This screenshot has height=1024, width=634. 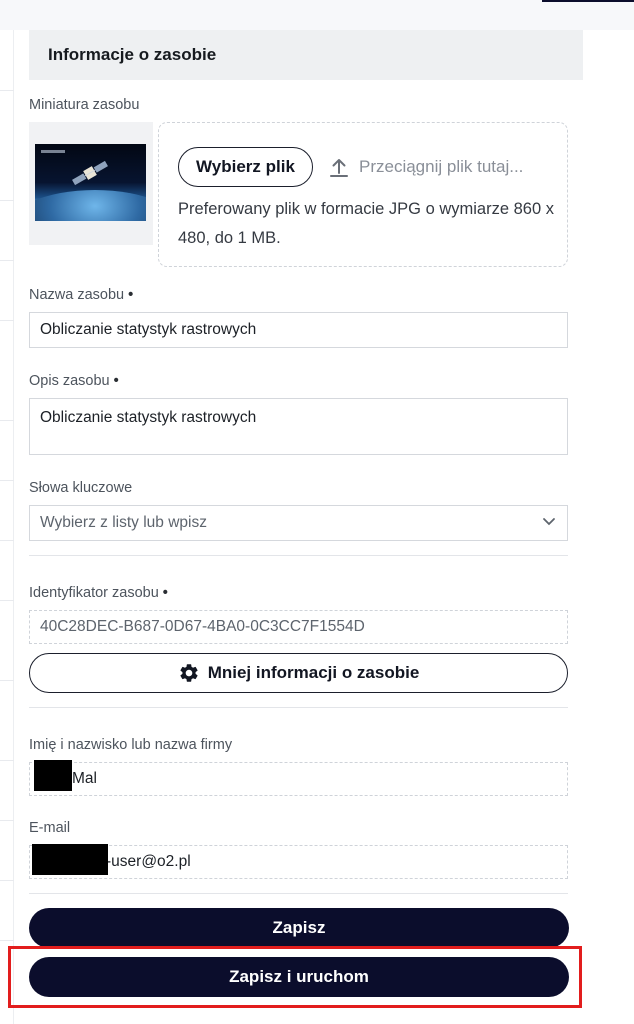 I want to click on save-button: Zapisz, so click(x=299, y=928).